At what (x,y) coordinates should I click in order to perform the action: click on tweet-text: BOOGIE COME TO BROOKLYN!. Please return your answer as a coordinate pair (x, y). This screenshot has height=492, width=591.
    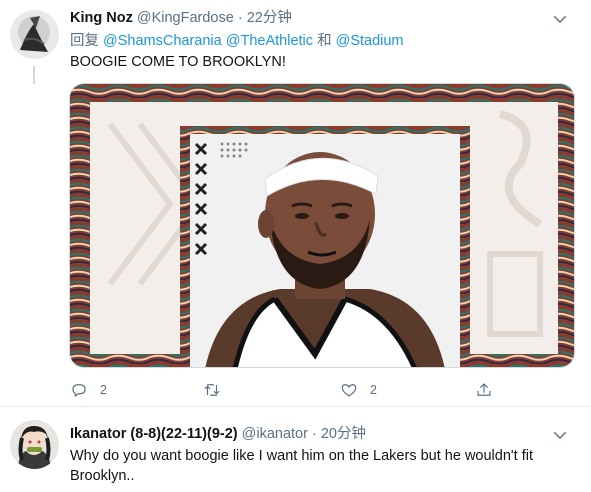
    Looking at the image, I should click on (178, 62).